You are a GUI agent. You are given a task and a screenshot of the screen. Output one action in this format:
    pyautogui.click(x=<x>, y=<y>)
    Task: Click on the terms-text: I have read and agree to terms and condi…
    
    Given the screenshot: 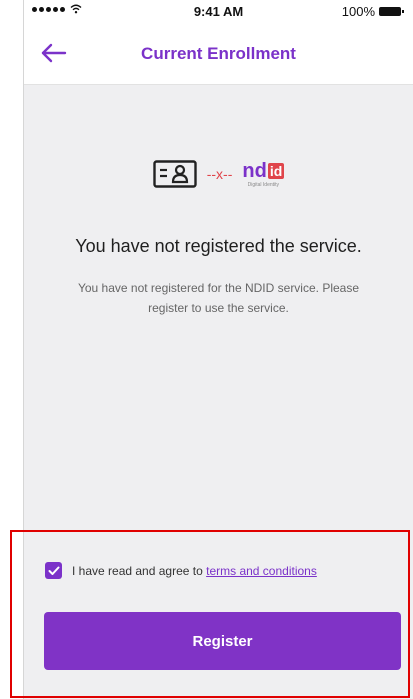 What is the action you would take?
    pyautogui.click(x=194, y=571)
    